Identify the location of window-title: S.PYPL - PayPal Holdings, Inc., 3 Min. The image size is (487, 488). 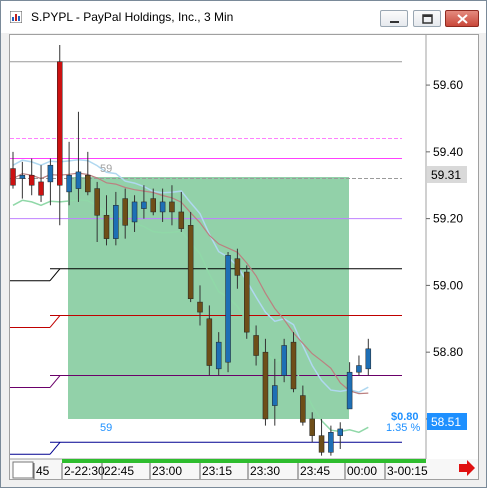
(132, 17).